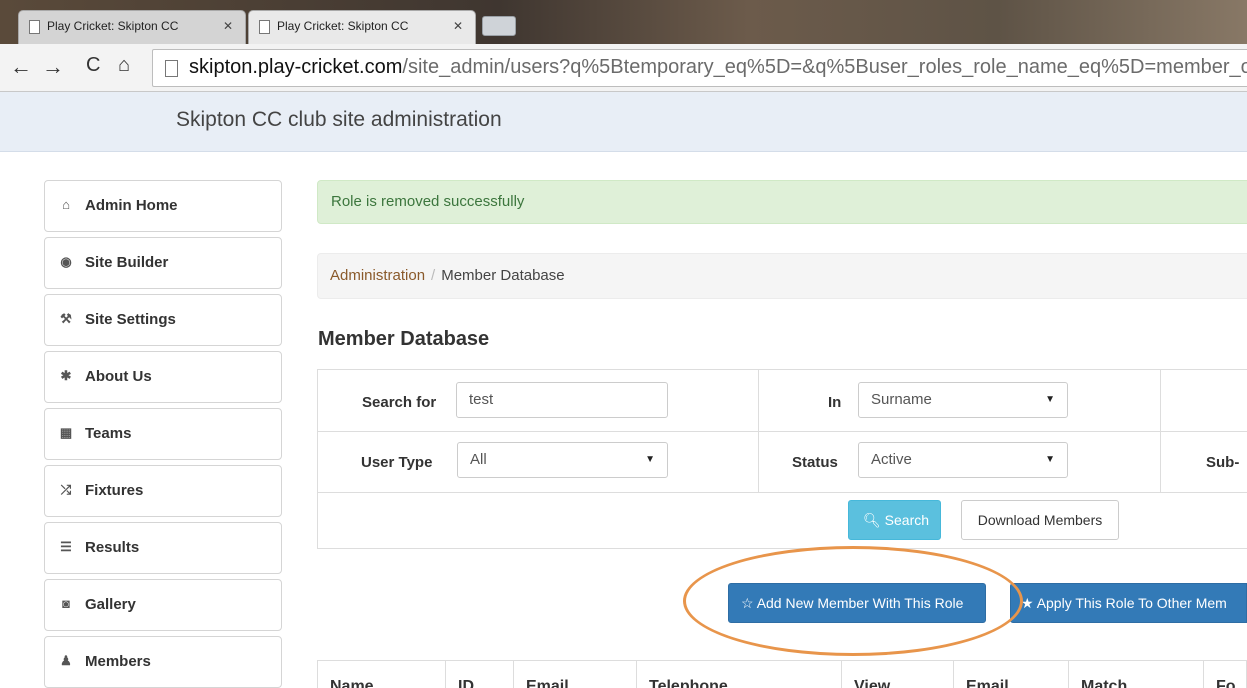 This screenshot has height=688, width=1247. Describe the element at coordinates (1135, 674) in the screenshot. I see `column-header-match: Match` at that location.